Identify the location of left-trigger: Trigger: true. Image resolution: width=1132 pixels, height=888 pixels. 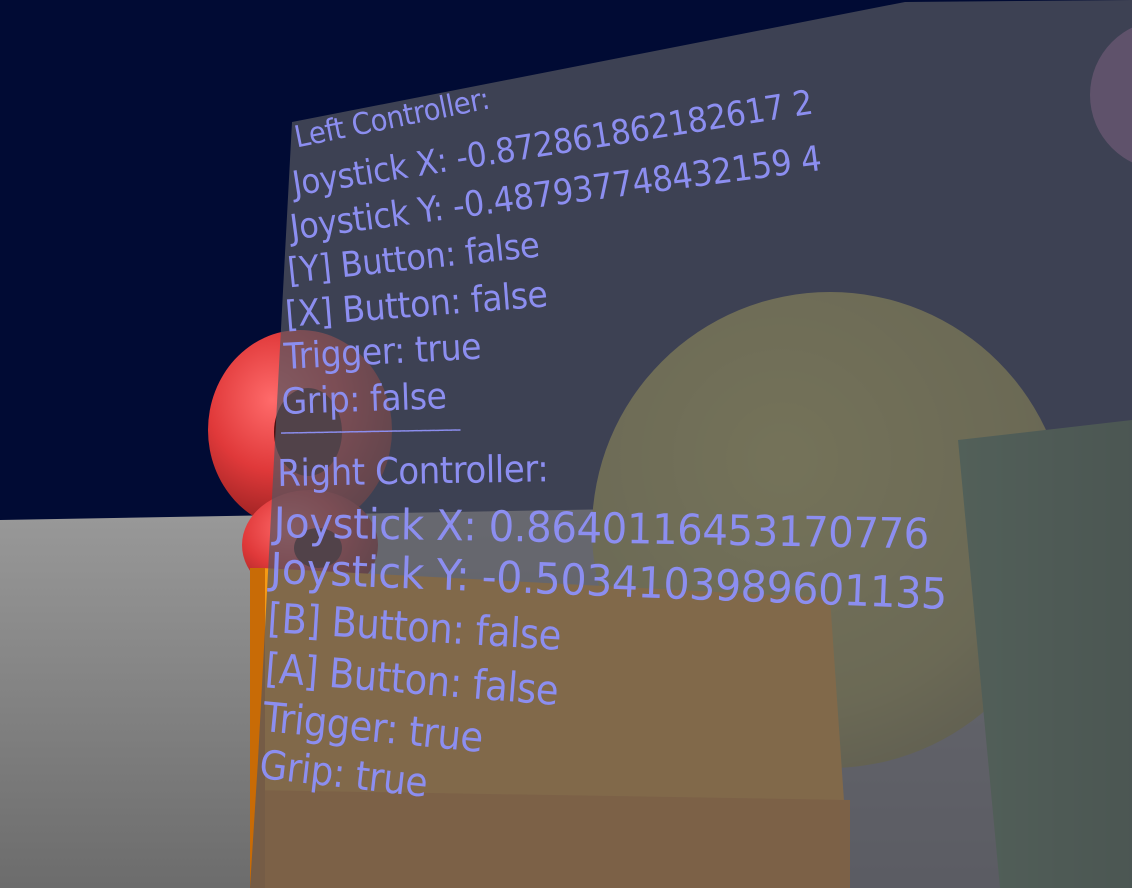
(382, 352).